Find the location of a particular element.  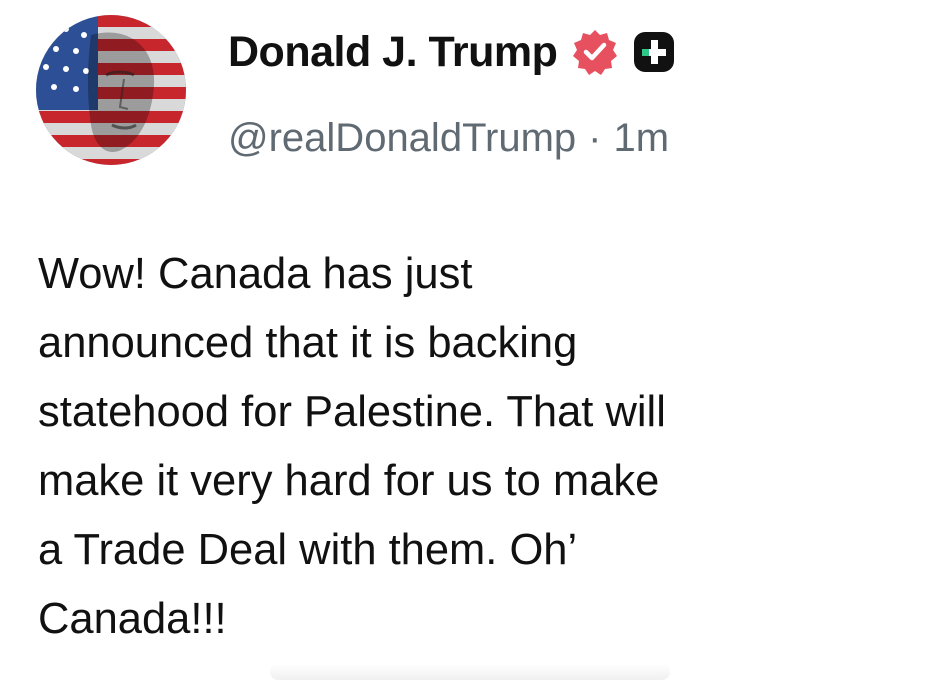

author-avatar is located at coordinates (111, 90).